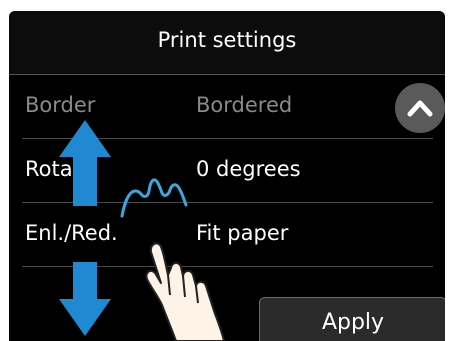 This screenshot has height=341, width=455. Describe the element at coordinates (227, 266) in the screenshot. I see `divider` at that location.